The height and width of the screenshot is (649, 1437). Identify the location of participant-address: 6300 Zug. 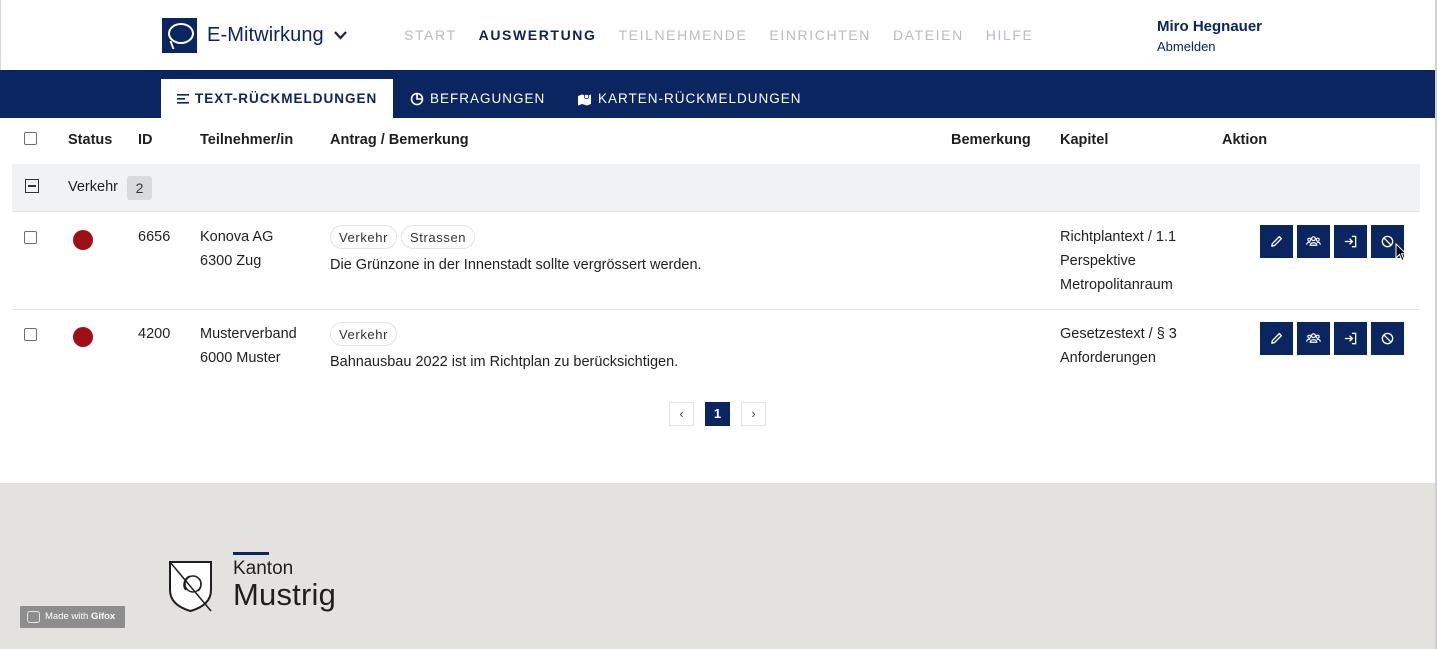
(231, 261).